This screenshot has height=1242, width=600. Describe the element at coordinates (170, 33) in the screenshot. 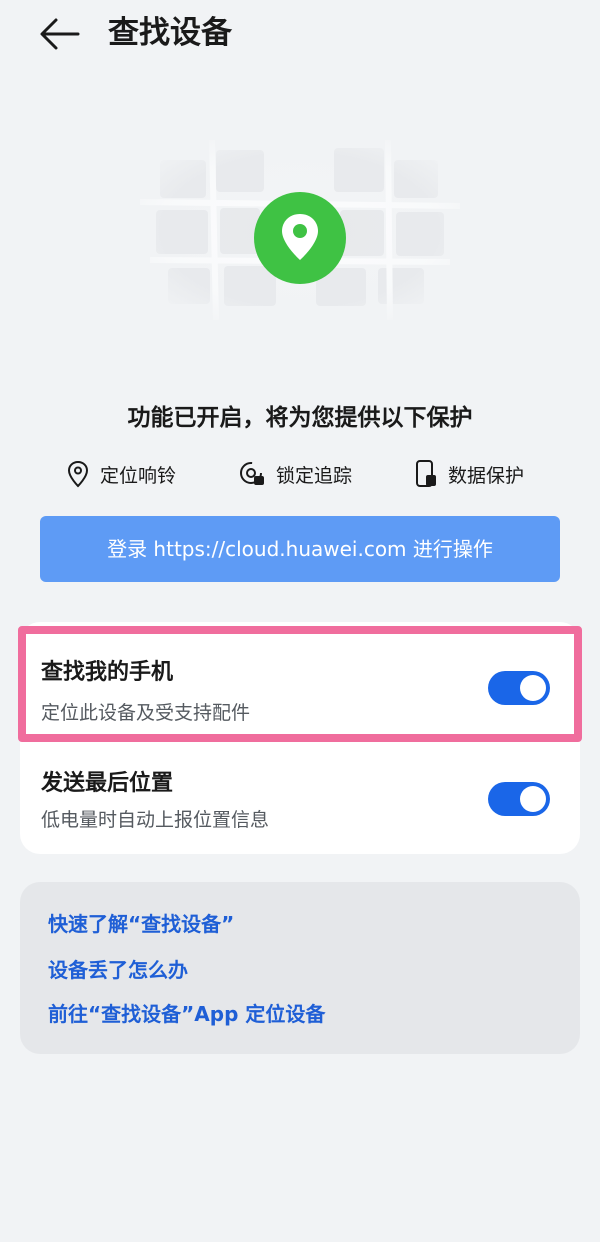

I see `page-title: 查找设备` at that location.